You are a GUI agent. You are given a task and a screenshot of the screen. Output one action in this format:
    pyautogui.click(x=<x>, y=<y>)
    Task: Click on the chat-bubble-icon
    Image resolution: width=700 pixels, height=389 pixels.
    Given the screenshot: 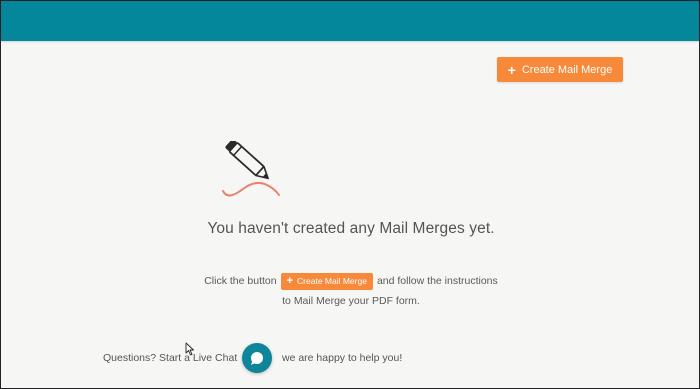 What is the action you would take?
    pyautogui.click(x=257, y=358)
    